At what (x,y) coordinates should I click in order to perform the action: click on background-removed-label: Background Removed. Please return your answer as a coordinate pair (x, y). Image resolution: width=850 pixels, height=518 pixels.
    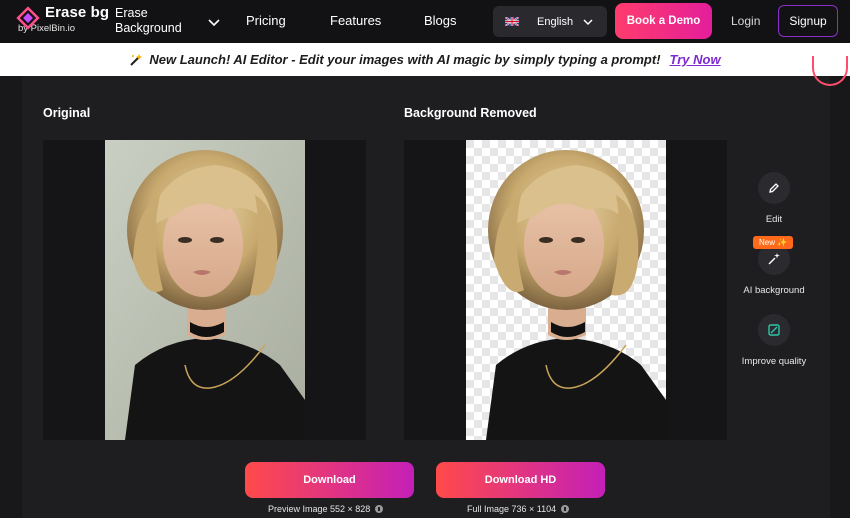
    Looking at the image, I should click on (470, 113).